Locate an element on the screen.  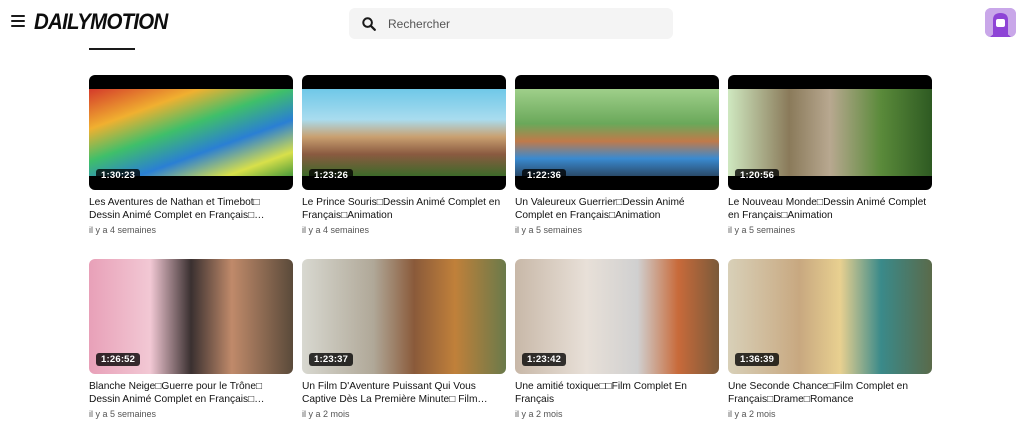
hamburger-menu-icon is located at coordinates (18, 22).